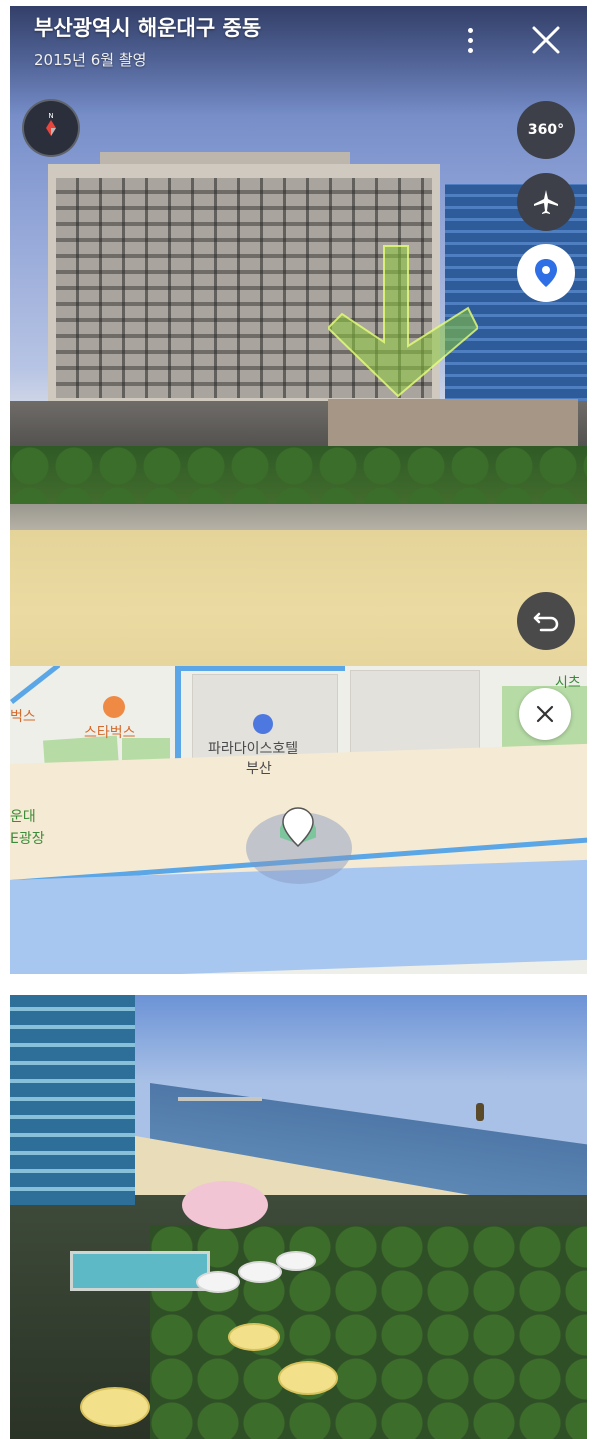  Describe the element at coordinates (480, 1112) in the screenshot. I see `buoy` at that location.